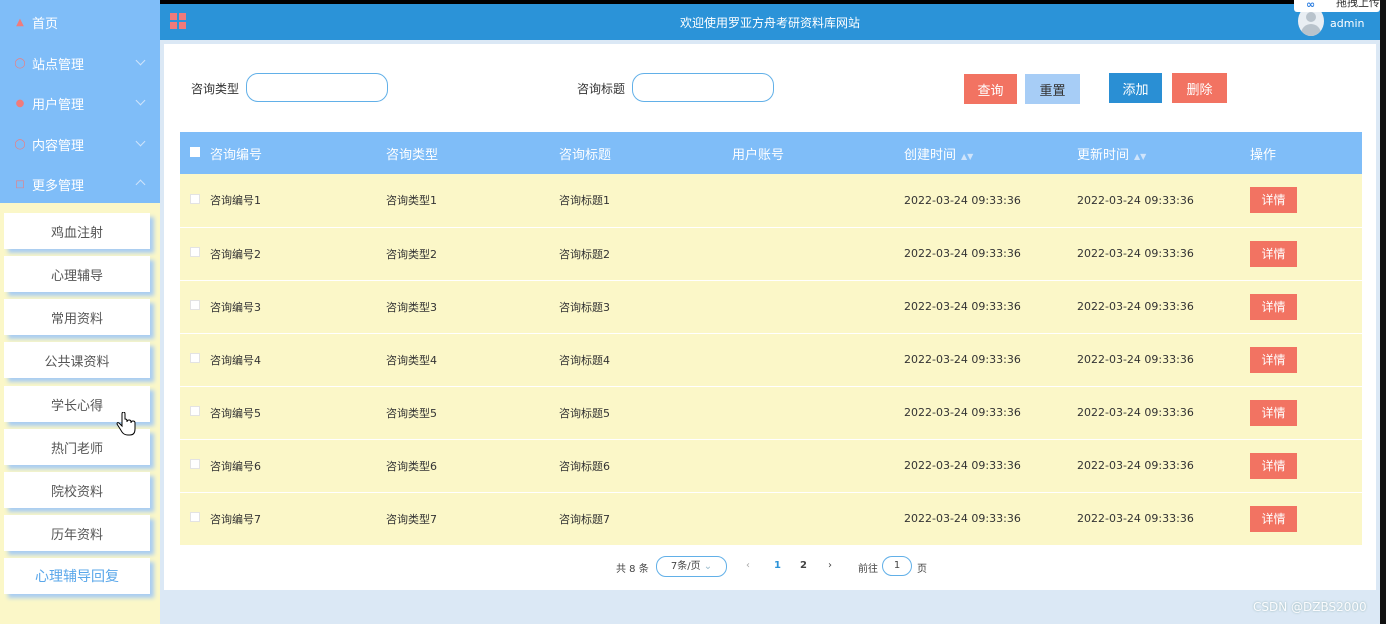  Describe the element at coordinates (1347, 23) in the screenshot. I see `username: admin` at that location.